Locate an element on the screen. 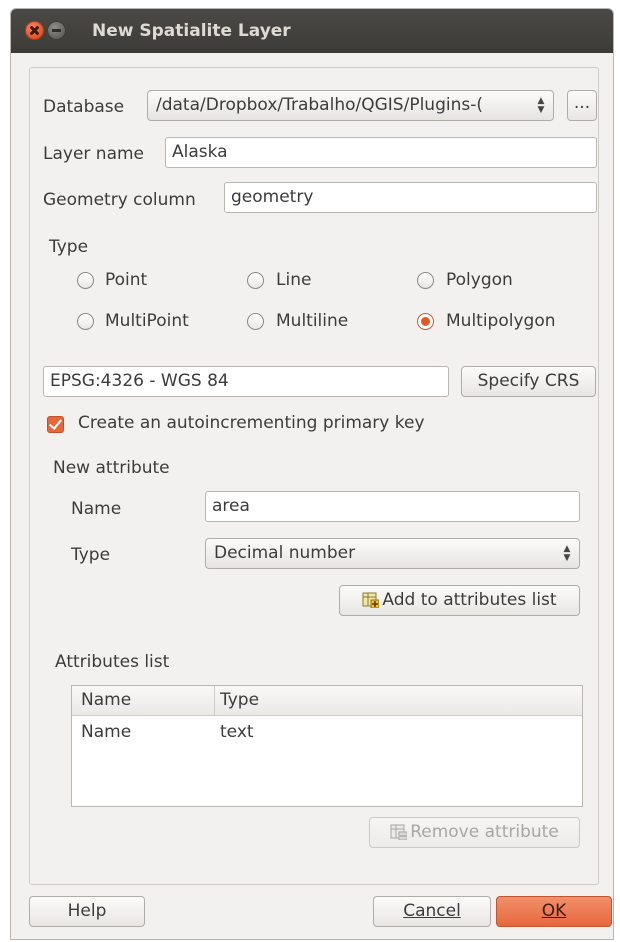 This screenshot has width=620, height=942. specify-crs-button: Specify CRS is located at coordinates (528, 381).